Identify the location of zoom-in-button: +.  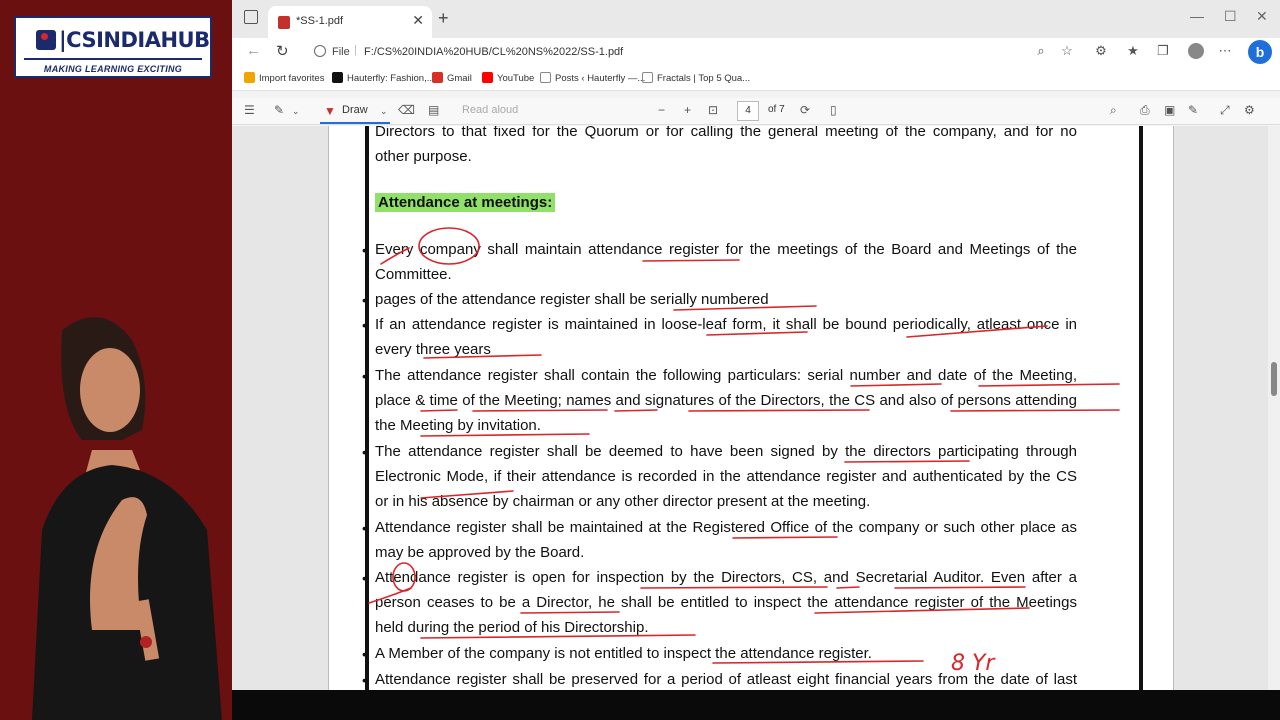
(687, 110).